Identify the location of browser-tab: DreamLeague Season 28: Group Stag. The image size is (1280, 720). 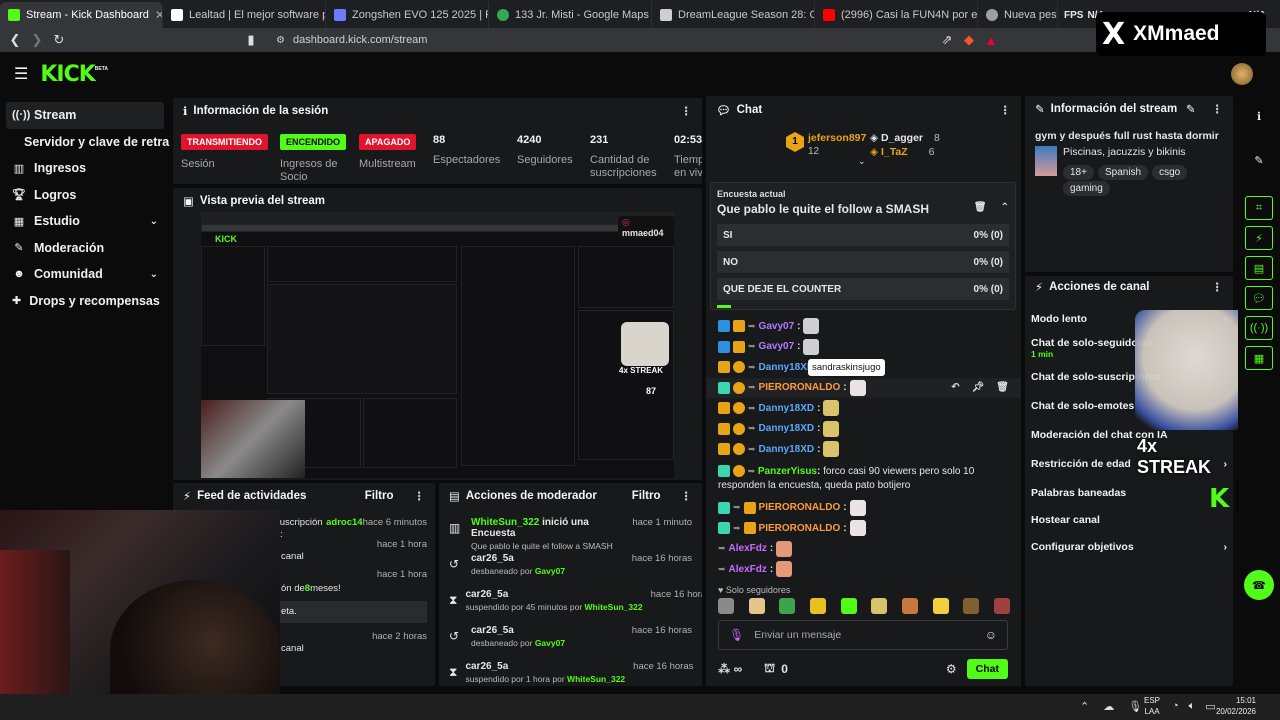
(733, 15).